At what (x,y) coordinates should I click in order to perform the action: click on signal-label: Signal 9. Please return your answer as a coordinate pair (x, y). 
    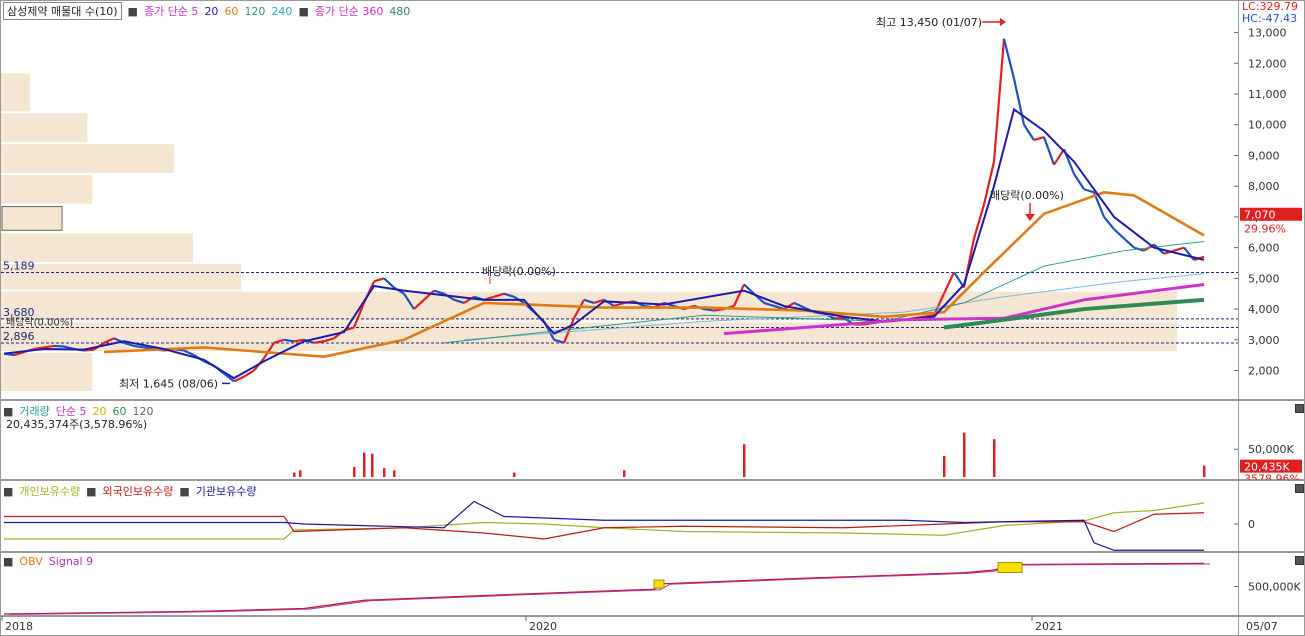
    Looking at the image, I should click on (71, 561).